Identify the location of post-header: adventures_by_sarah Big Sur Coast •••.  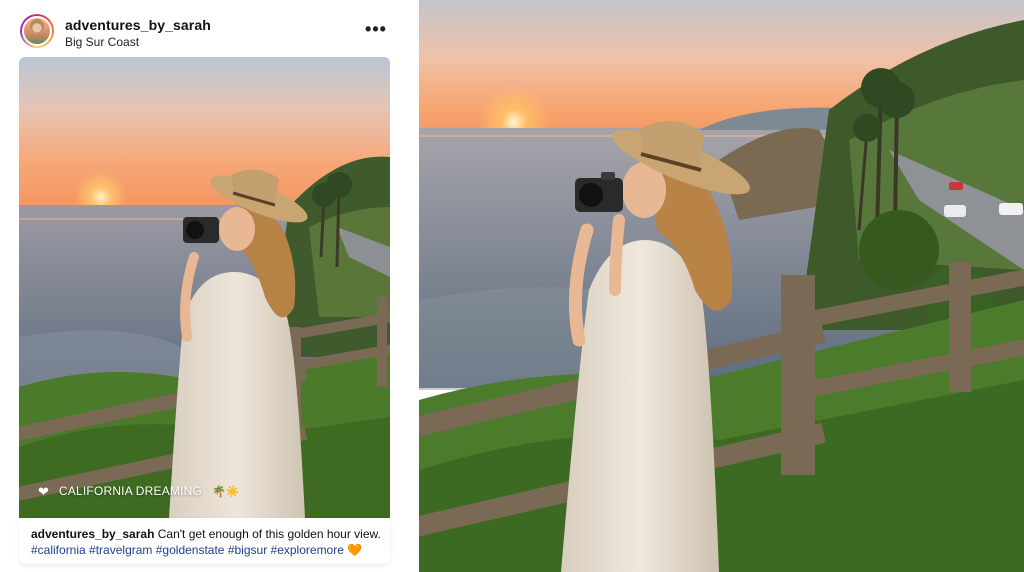
(209, 29).